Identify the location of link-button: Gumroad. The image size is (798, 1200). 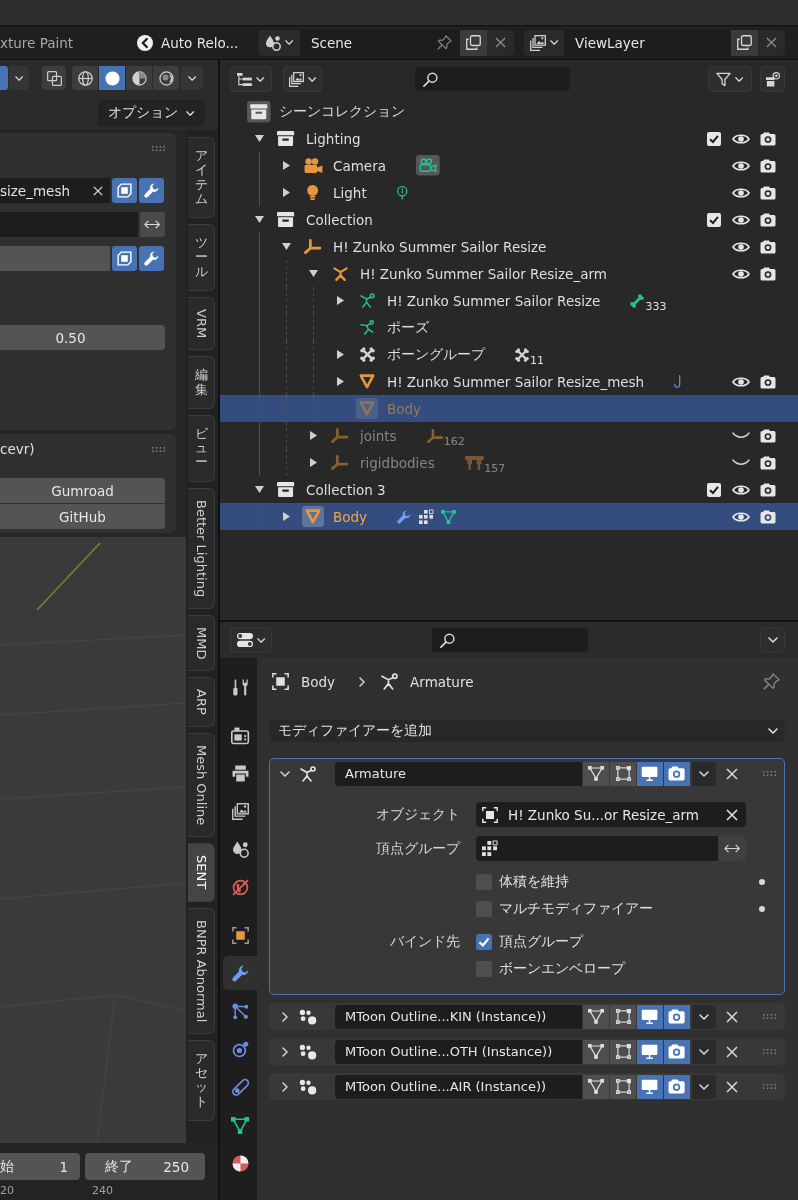
(82, 490).